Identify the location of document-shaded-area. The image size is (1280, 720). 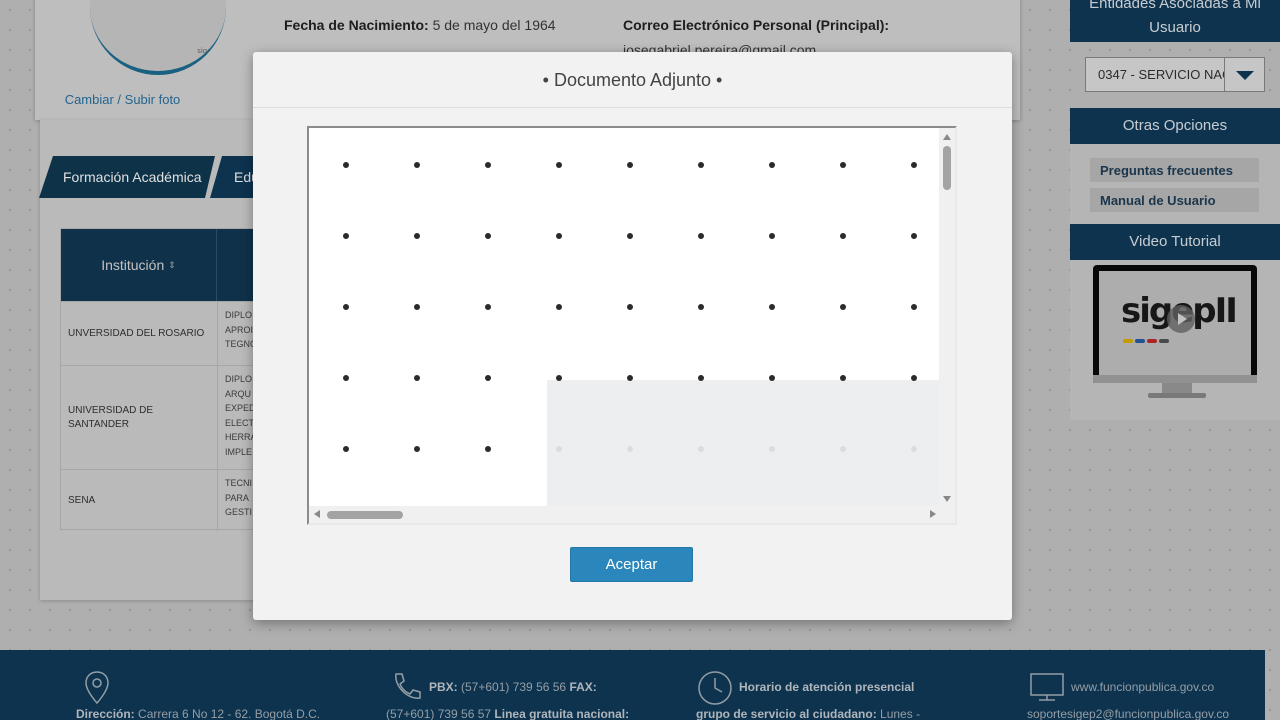
(744, 444).